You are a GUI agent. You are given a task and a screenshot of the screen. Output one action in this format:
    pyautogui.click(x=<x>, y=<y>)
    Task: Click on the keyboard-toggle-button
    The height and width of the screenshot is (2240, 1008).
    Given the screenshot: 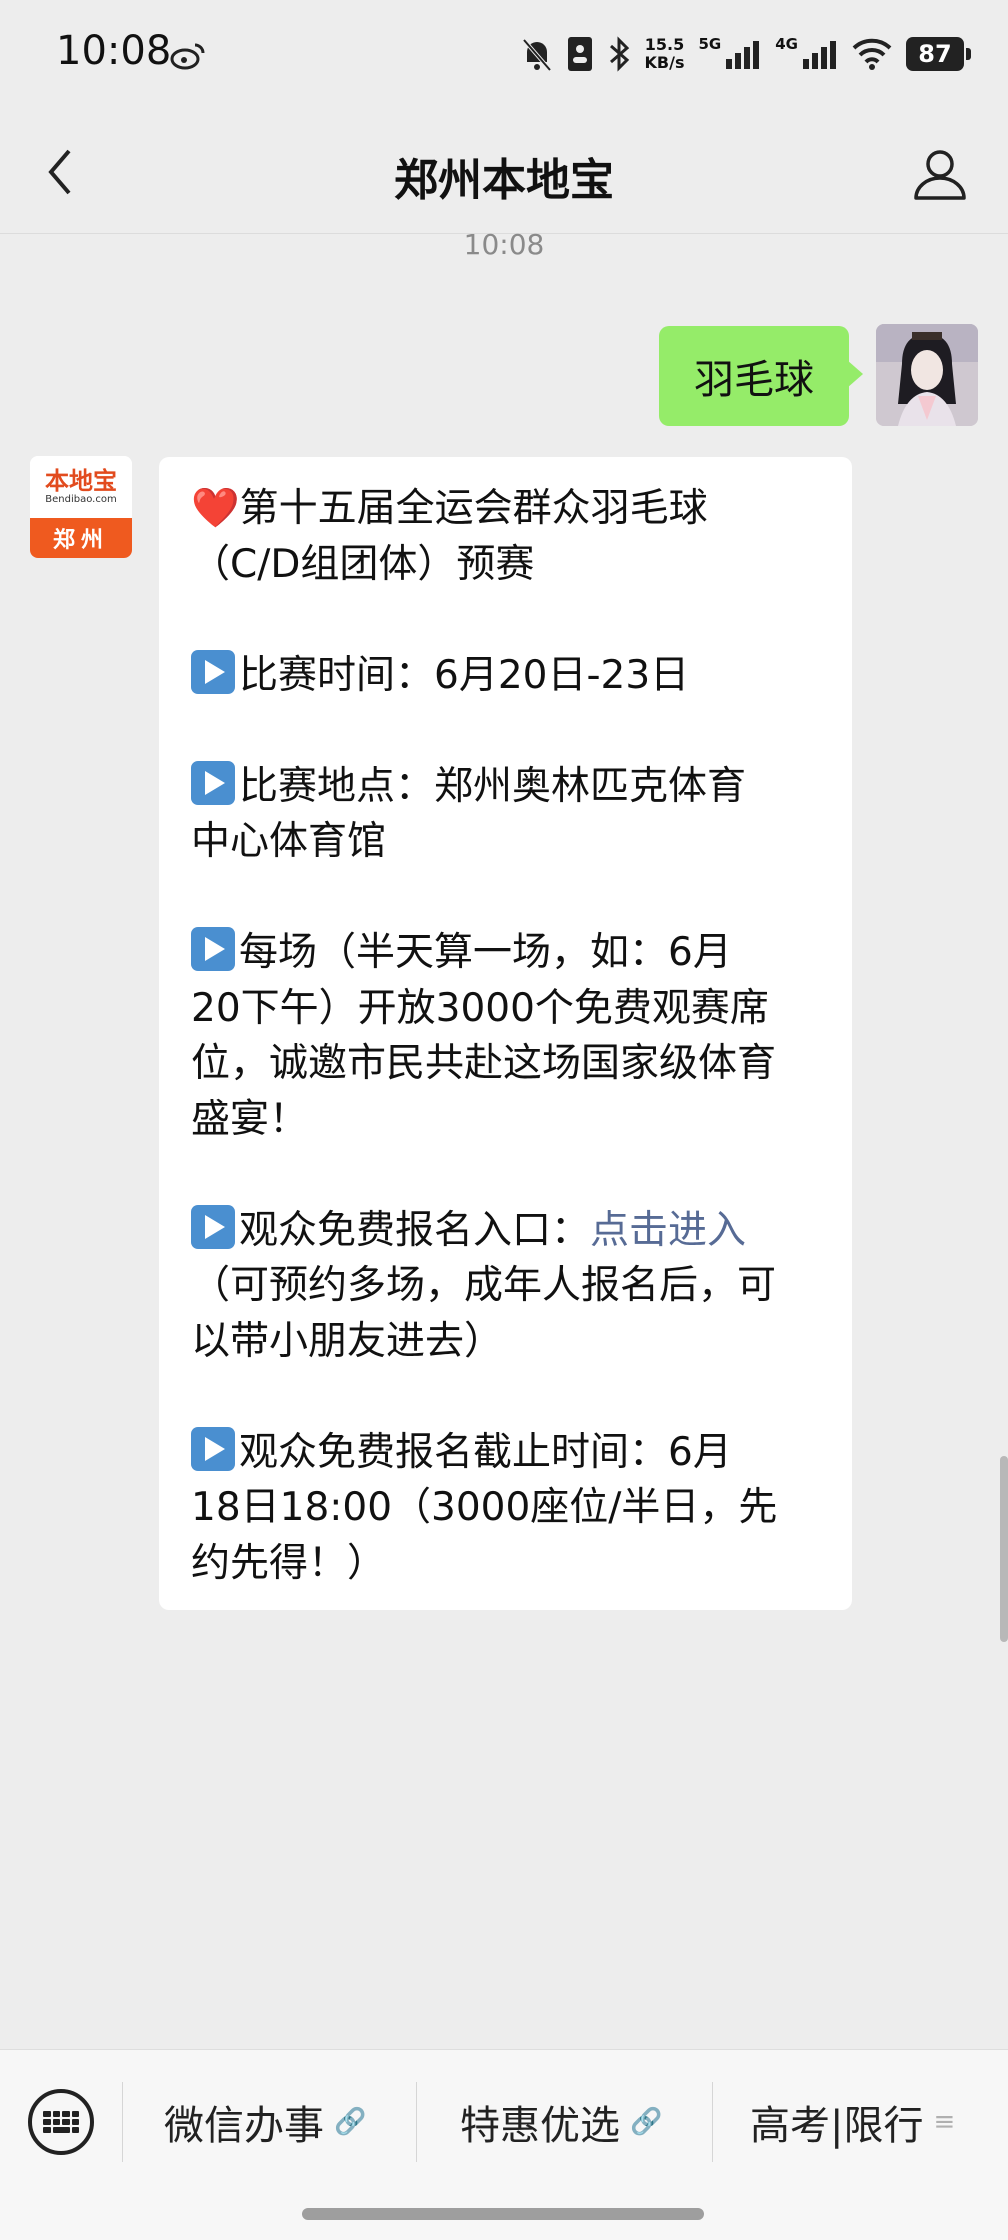 What is the action you would take?
    pyautogui.click(x=61, y=2122)
    